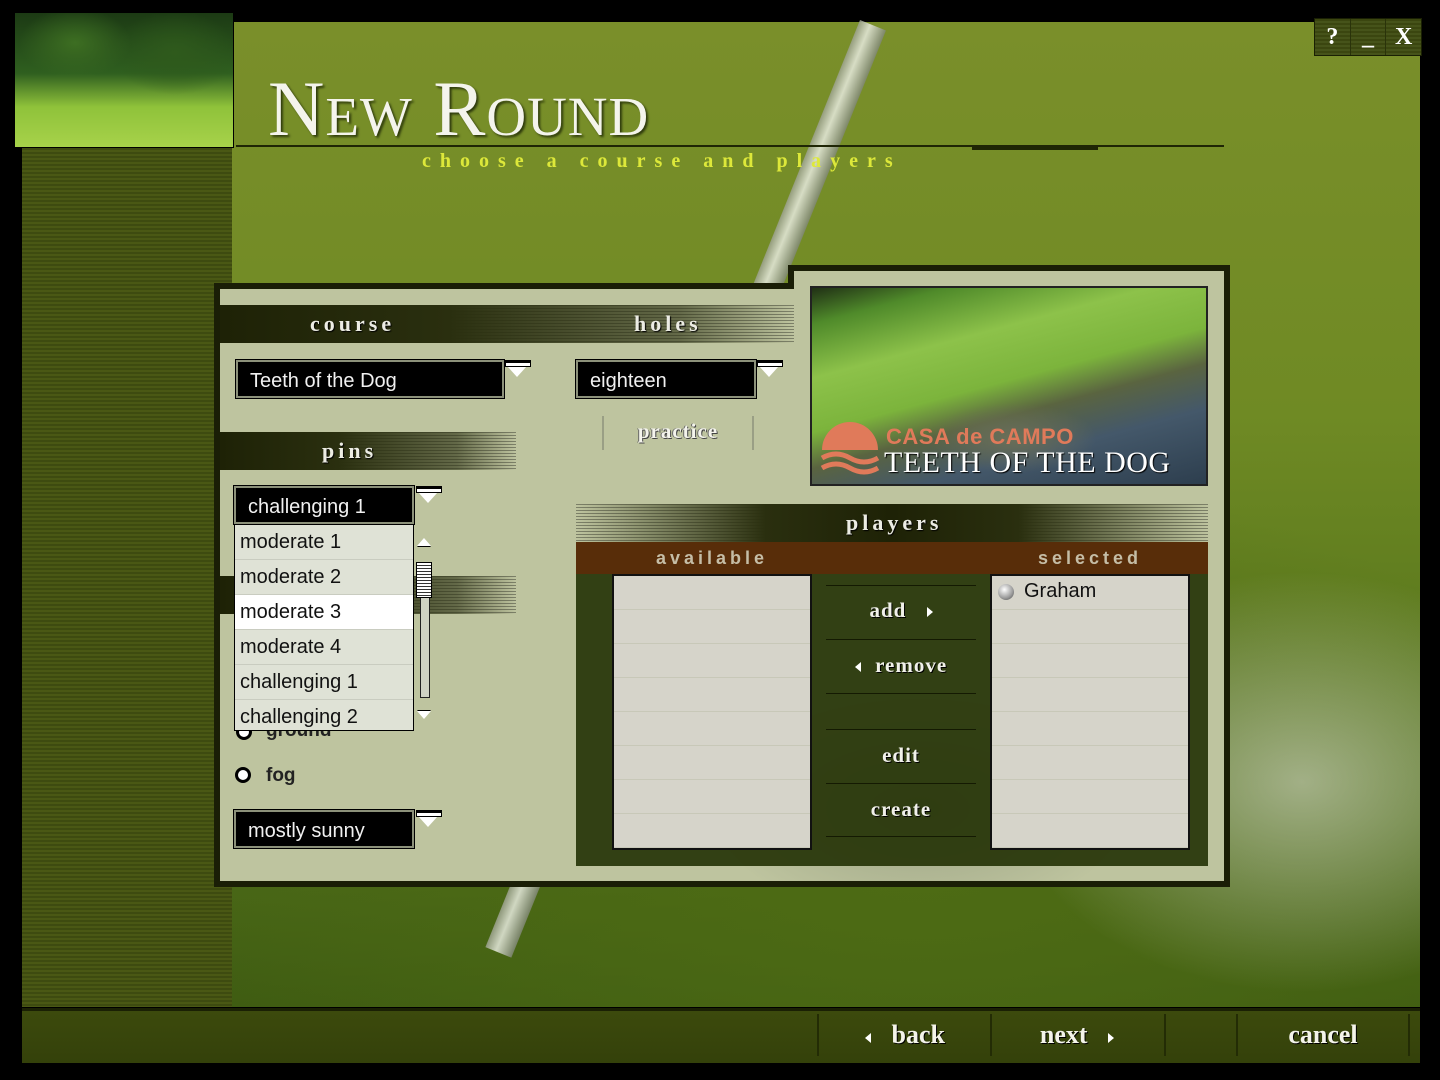 The image size is (1440, 1080). What do you see at coordinates (243, 775) in the screenshot?
I see `fog-radio` at bounding box center [243, 775].